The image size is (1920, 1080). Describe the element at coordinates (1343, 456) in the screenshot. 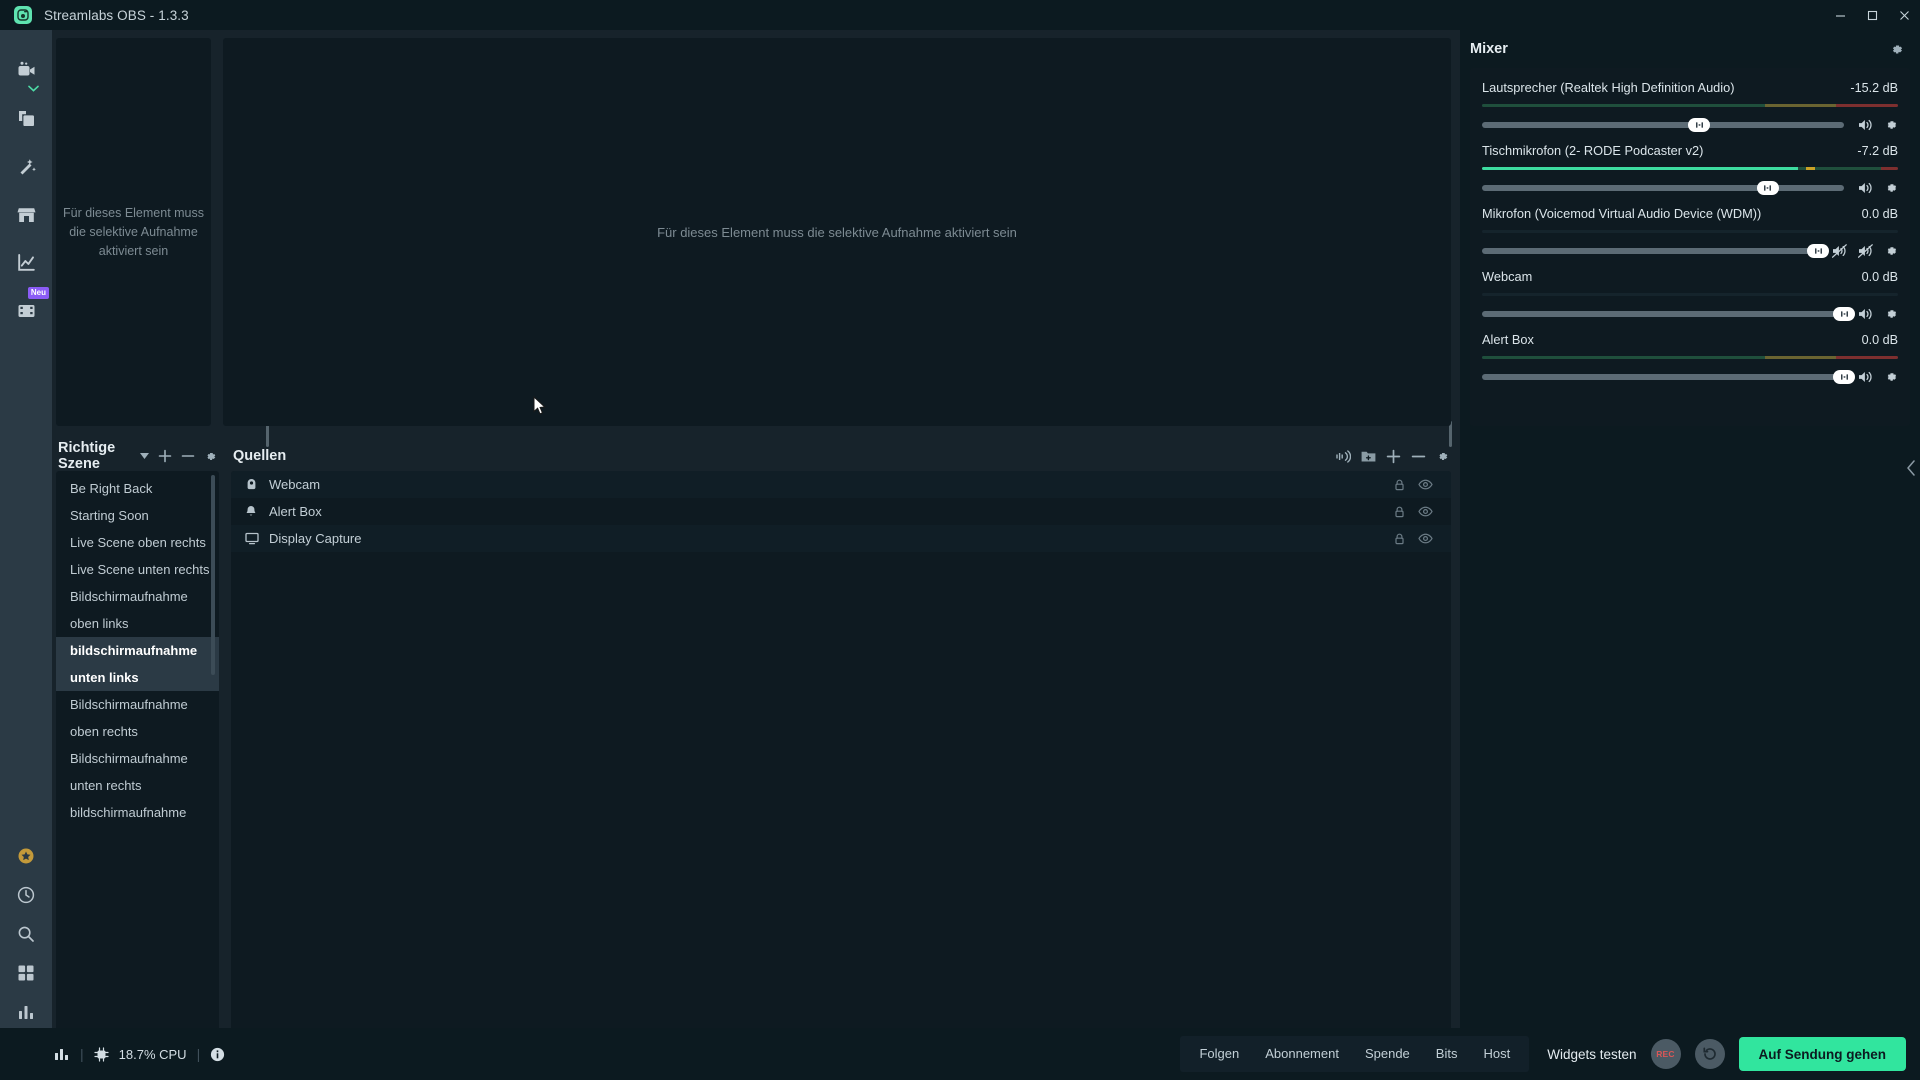

I see `audio-mixer-icon` at that location.